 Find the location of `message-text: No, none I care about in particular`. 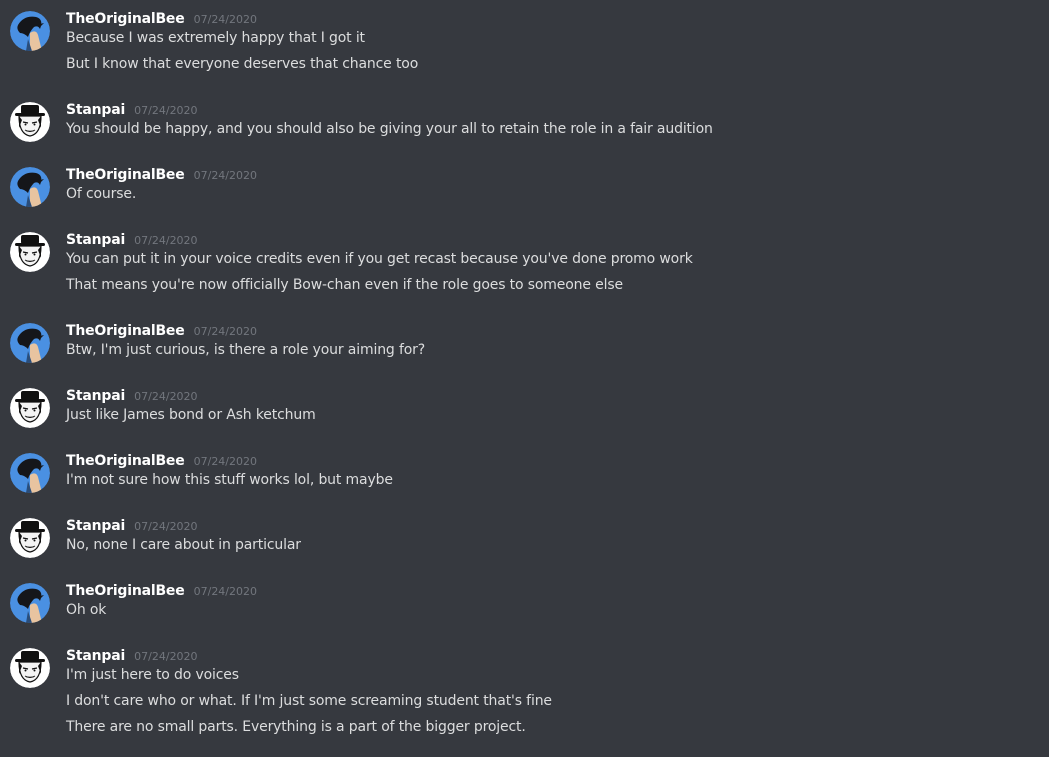

message-text: No, none I care about in particular is located at coordinates (183, 545).